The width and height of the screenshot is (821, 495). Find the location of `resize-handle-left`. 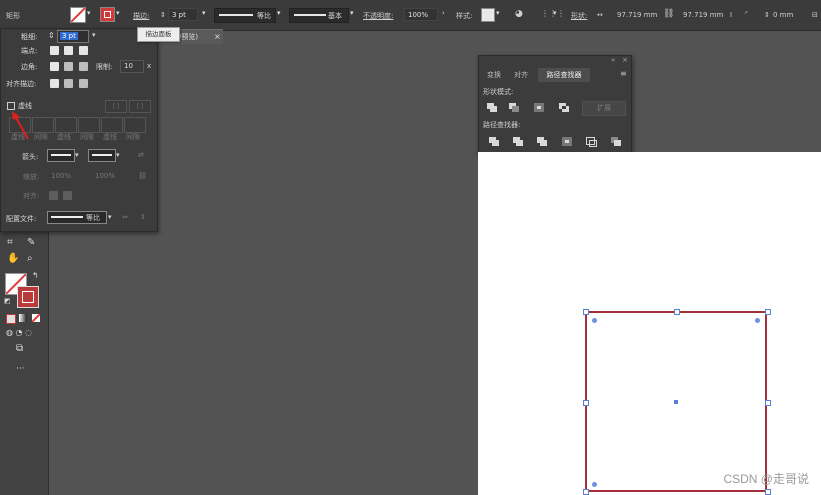

resize-handle-left is located at coordinates (586, 403).